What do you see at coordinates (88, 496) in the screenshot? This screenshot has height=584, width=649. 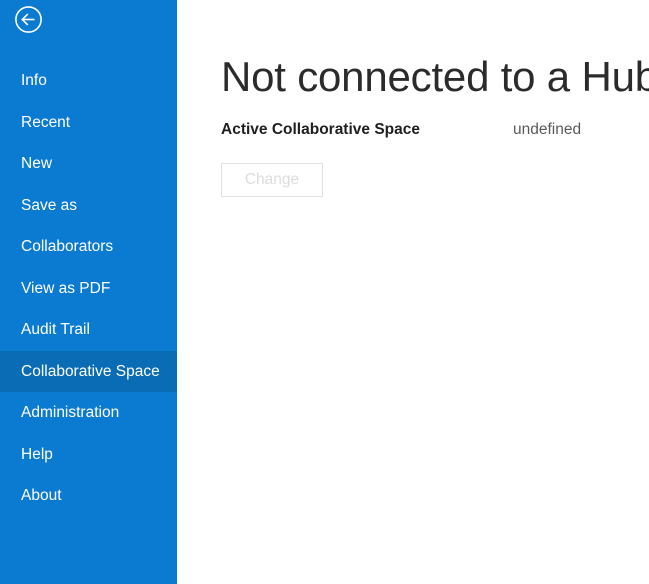 I see `sidebar-item-about: About` at bounding box center [88, 496].